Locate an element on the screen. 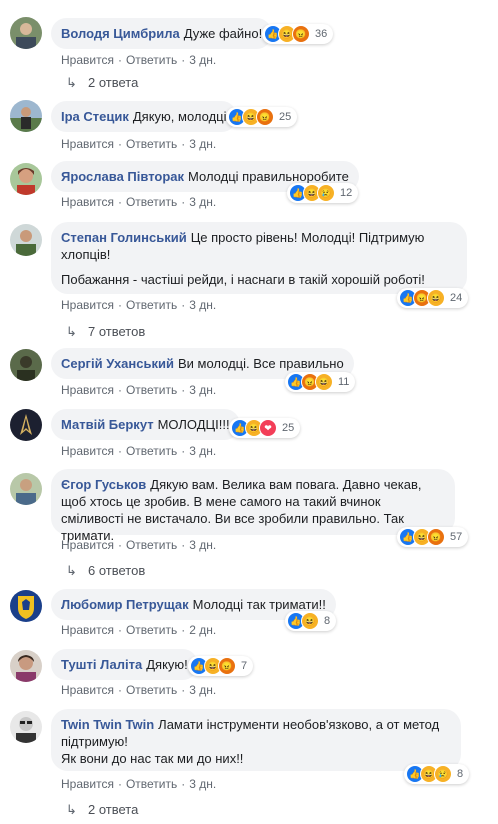  reactions-summary: 👍 😆 😢 8 is located at coordinates (437, 774).